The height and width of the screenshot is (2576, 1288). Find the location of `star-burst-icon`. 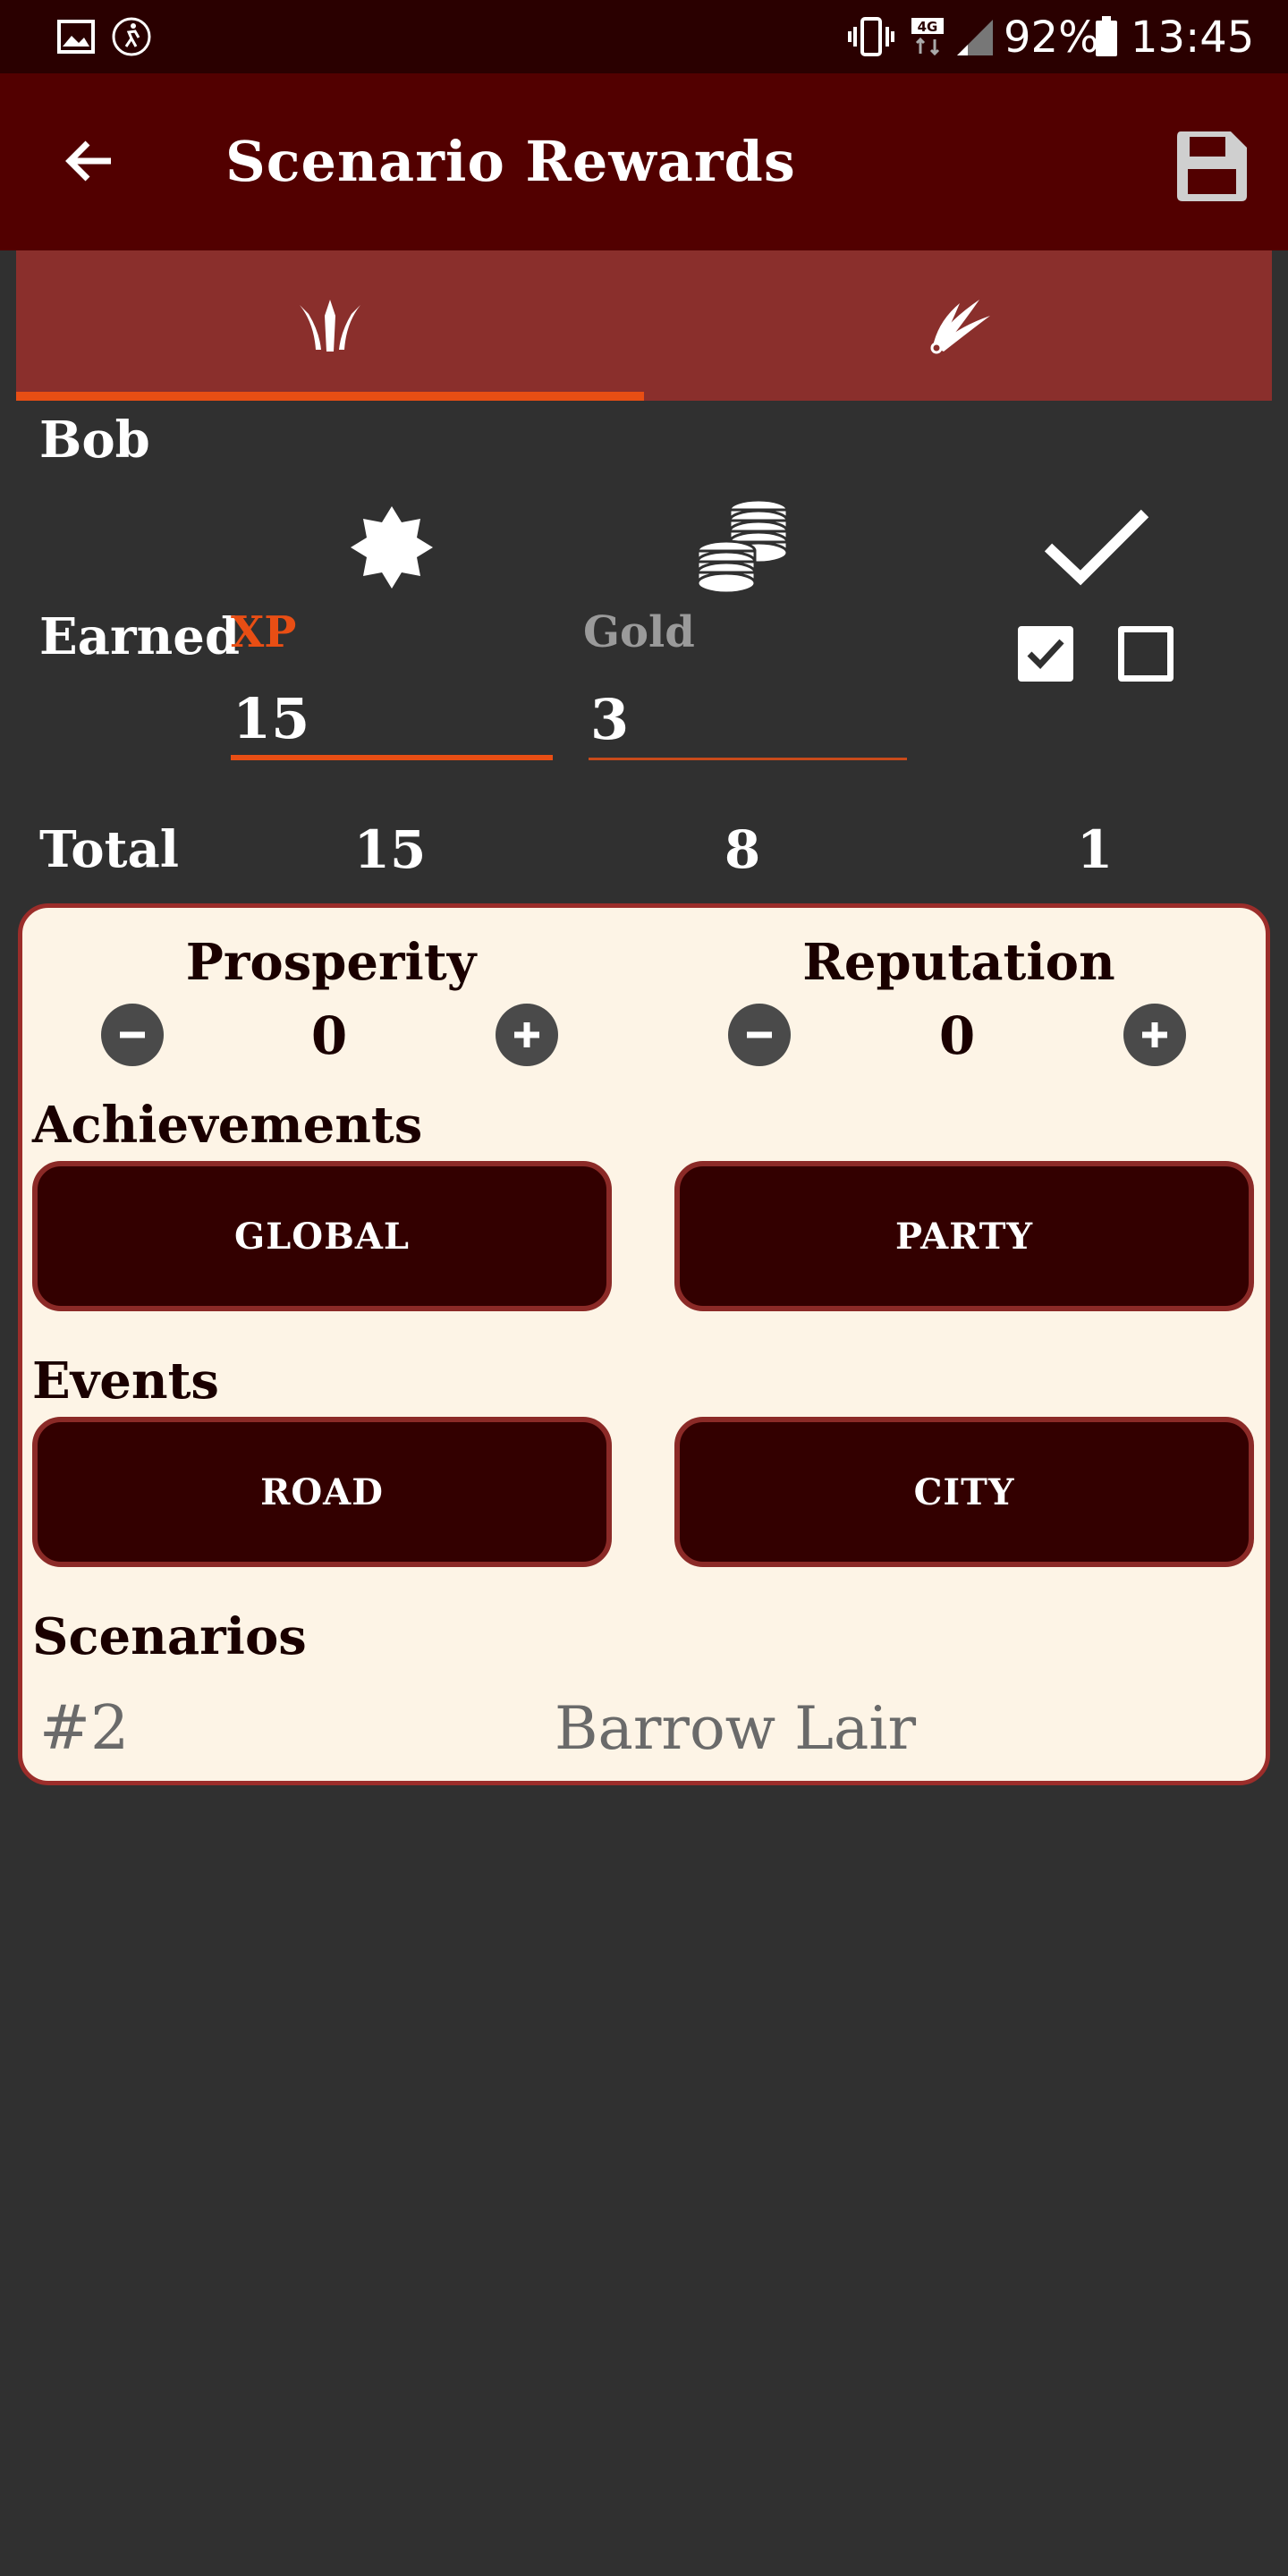

star-burst-icon is located at coordinates (391, 547).